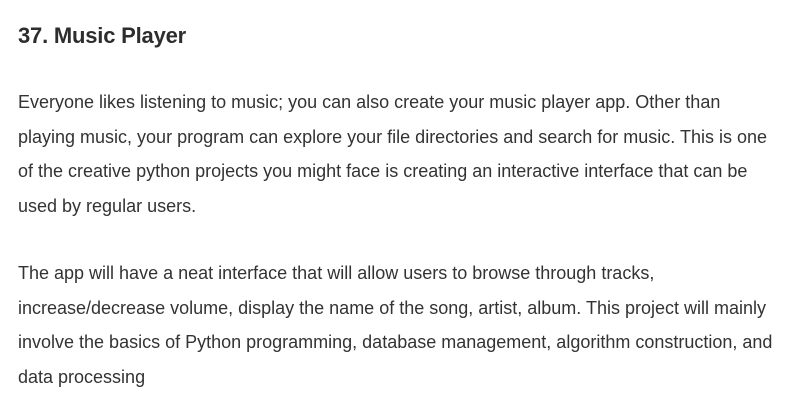 The width and height of the screenshot is (793, 408). What do you see at coordinates (102, 35) in the screenshot?
I see `section-heading: 37. Music Player` at bounding box center [102, 35].